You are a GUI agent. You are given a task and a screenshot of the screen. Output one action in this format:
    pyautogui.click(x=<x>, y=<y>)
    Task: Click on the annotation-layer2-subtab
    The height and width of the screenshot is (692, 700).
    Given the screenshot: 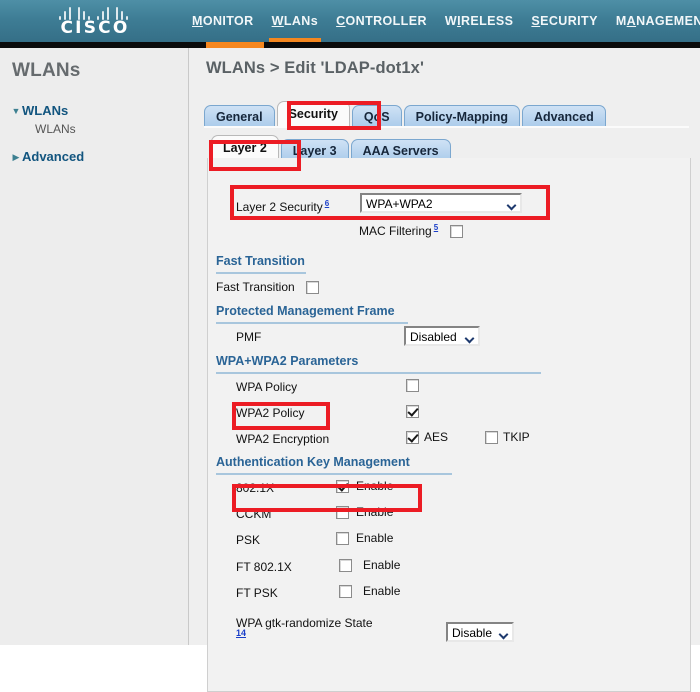 What is the action you would take?
    pyautogui.click(x=255, y=155)
    